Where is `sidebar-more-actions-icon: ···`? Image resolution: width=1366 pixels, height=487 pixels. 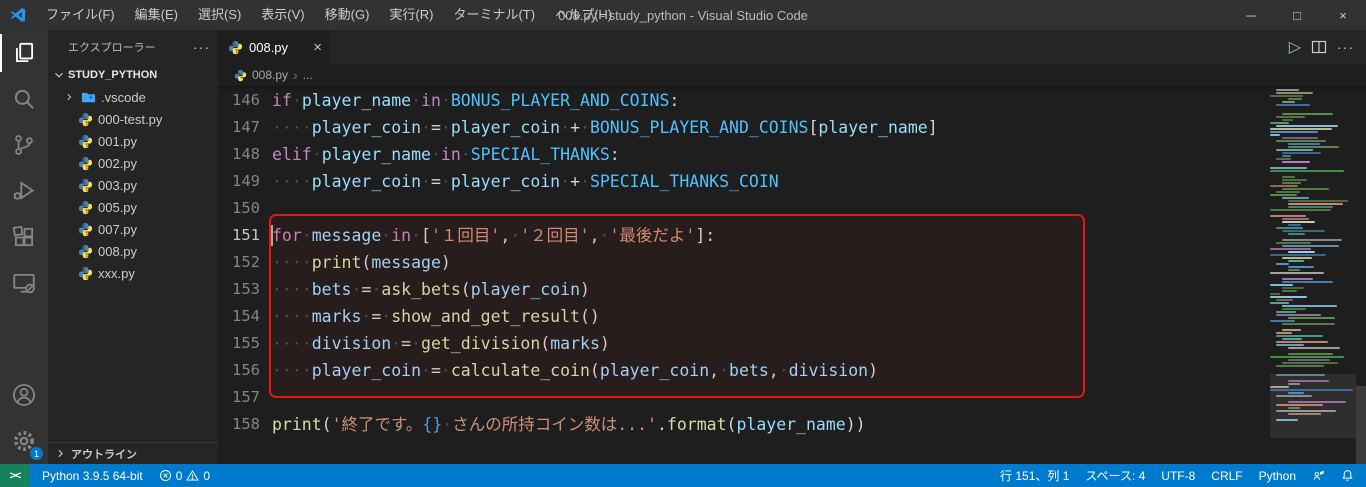 sidebar-more-actions-icon: ··· is located at coordinates (201, 47).